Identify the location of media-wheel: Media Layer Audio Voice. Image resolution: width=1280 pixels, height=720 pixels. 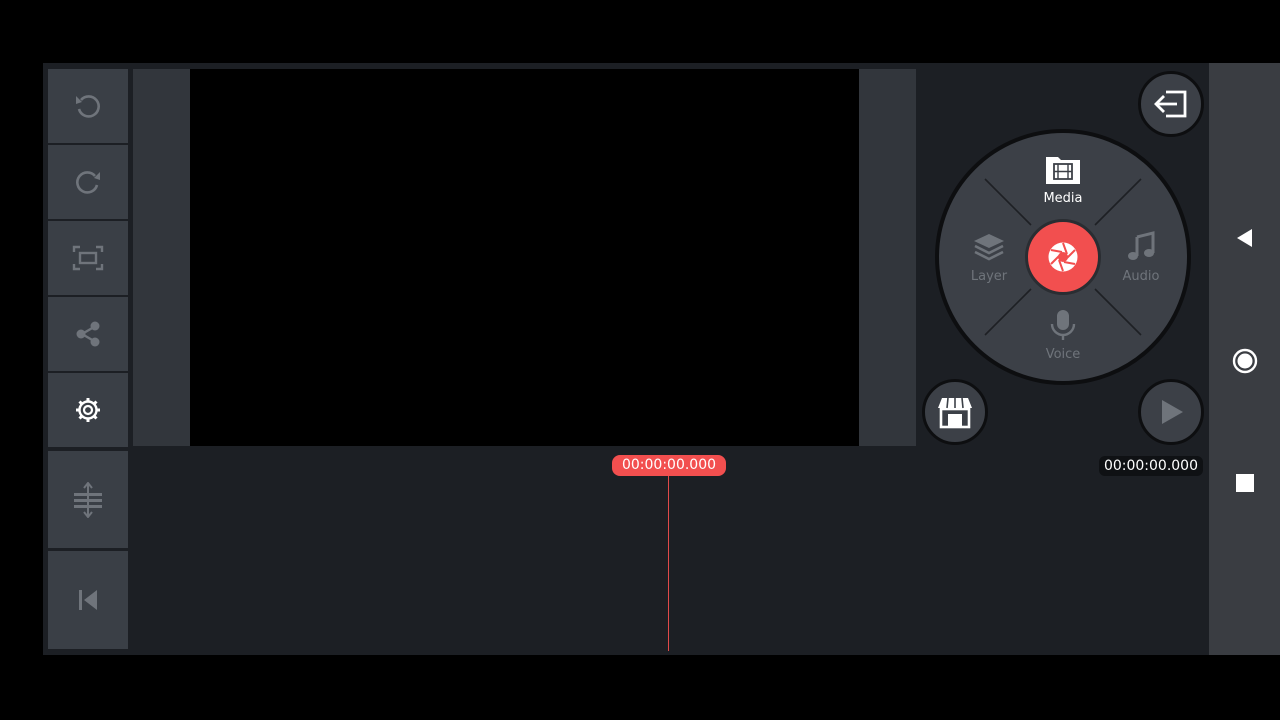
(1063, 257).